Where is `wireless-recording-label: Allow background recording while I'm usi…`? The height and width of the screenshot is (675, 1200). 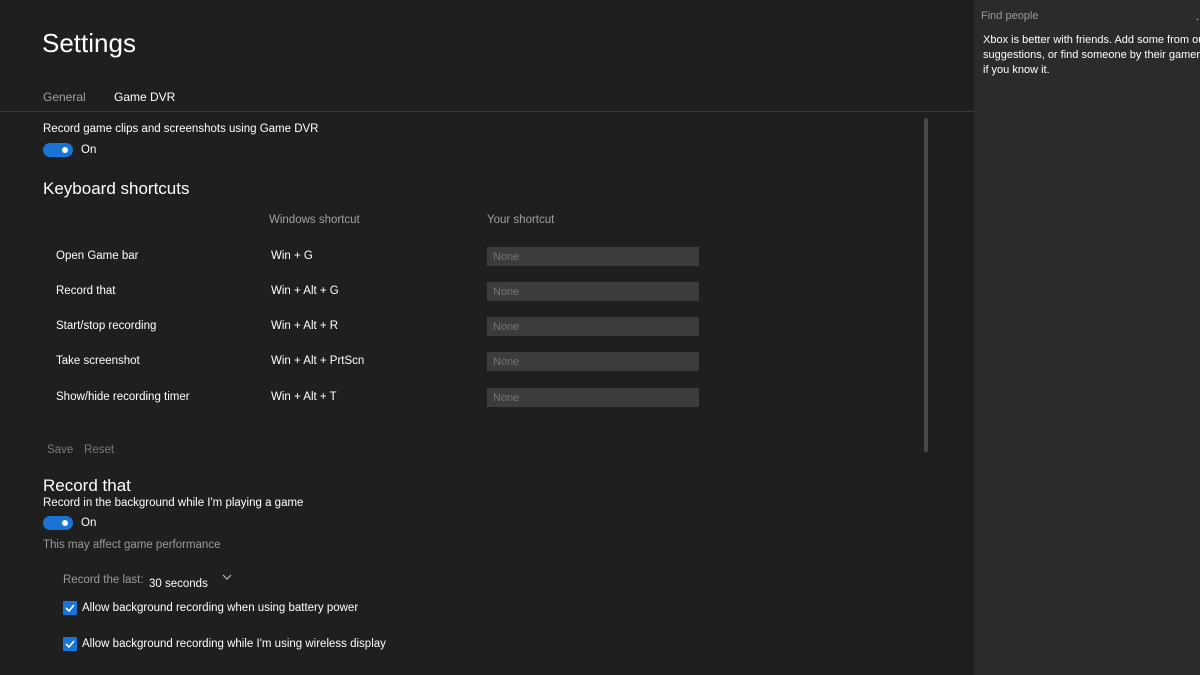
wireless-recording-label: Allow background recording while I'm usi… is located at coordinates (234, 644).